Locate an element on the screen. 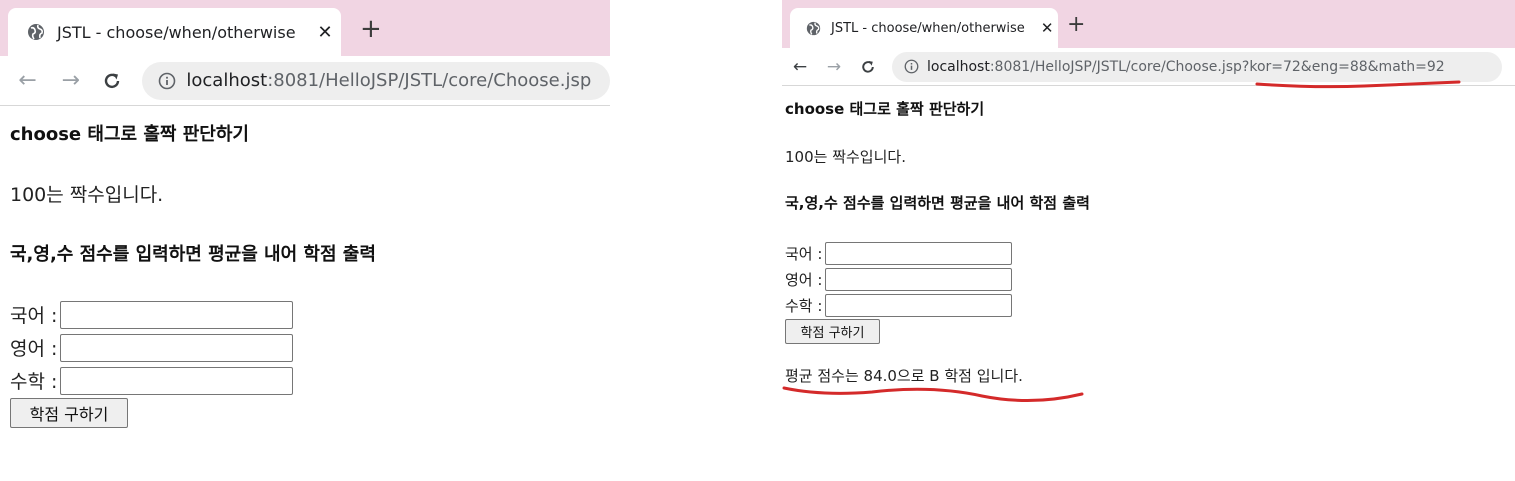  grade-result-underline is located at coordinates (933, 394).